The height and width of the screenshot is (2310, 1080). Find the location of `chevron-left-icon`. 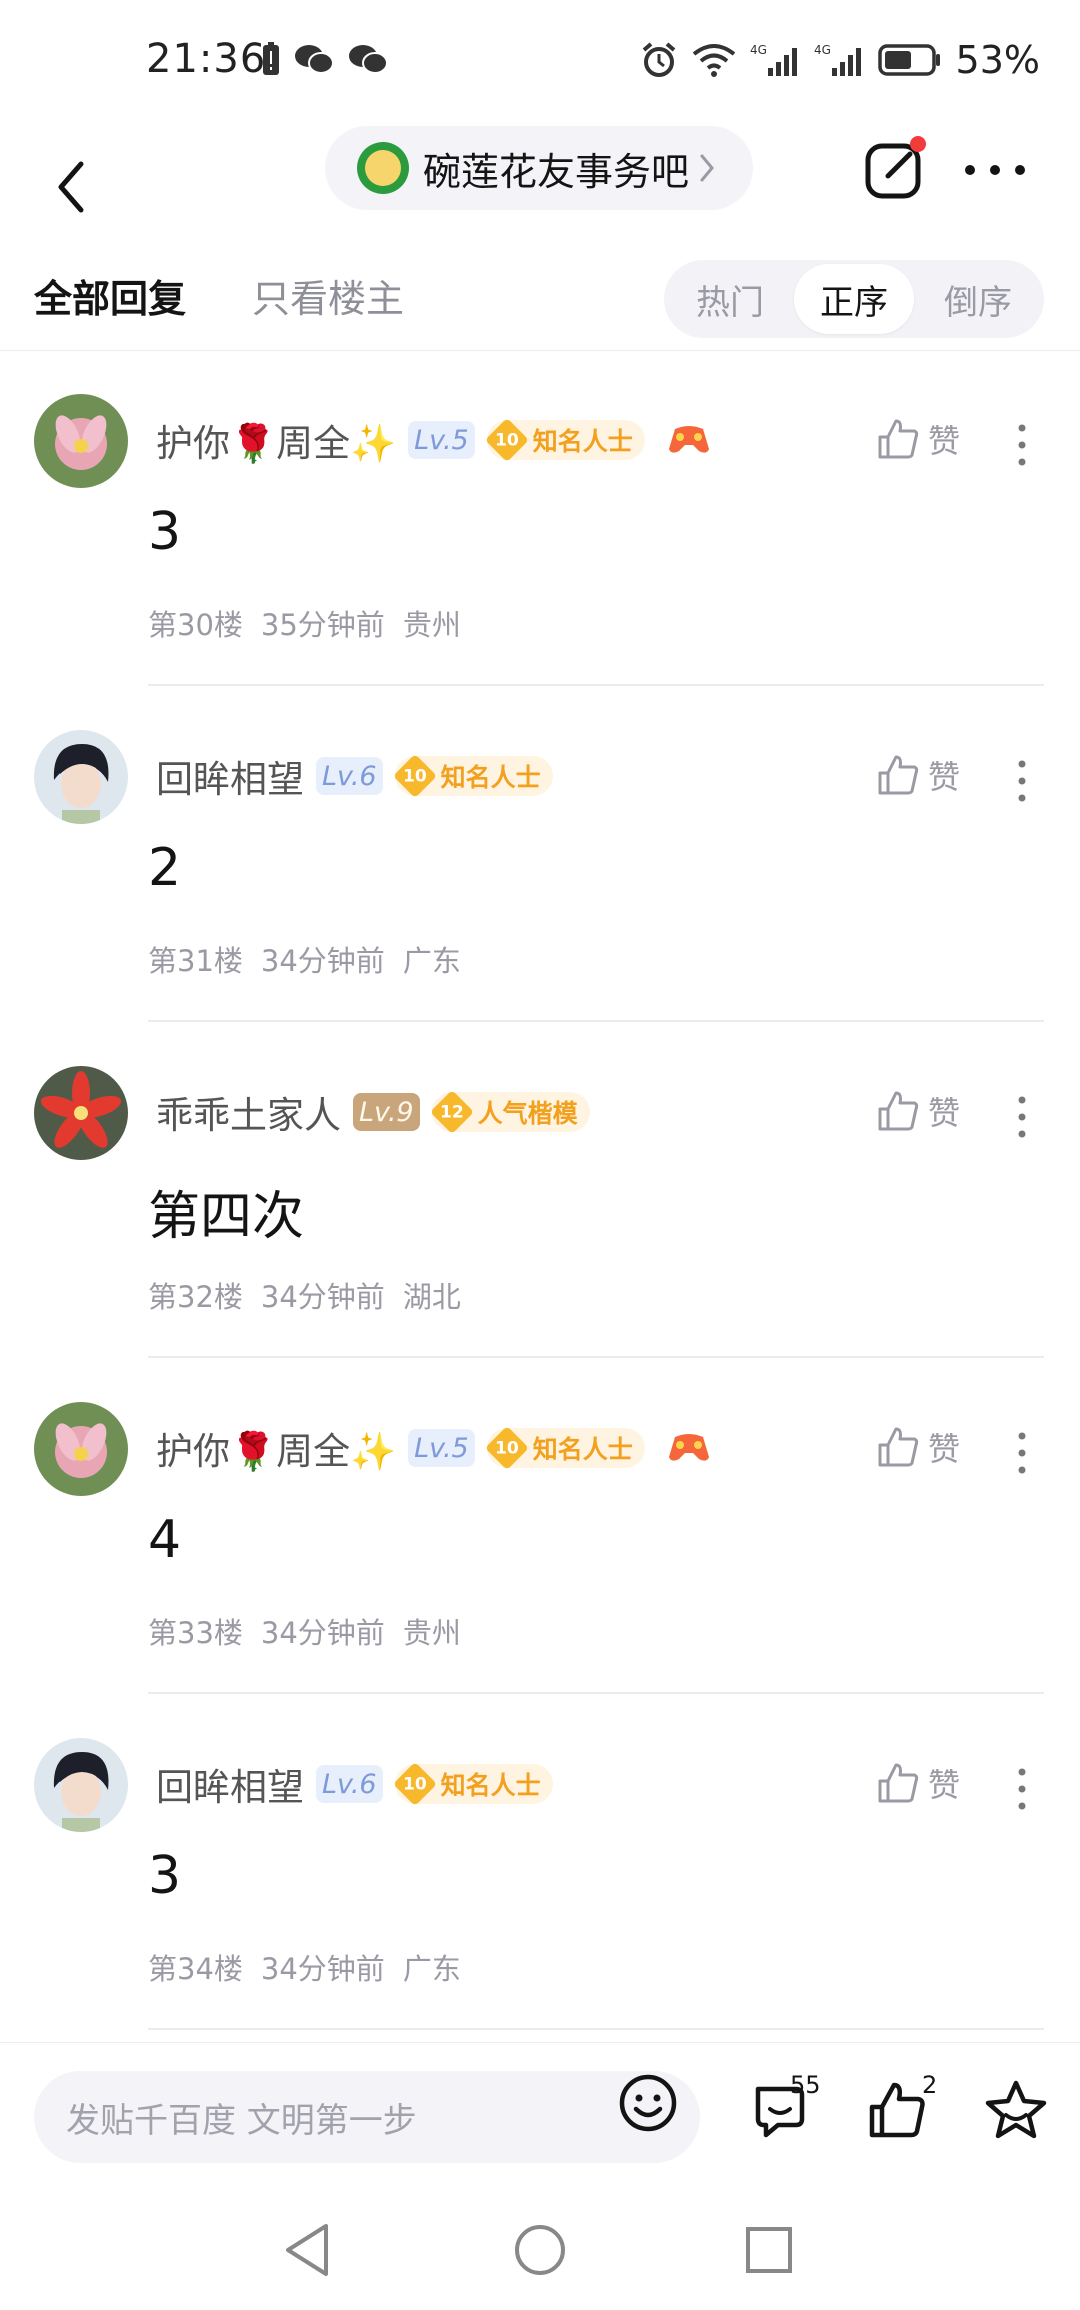

chevron-left-icon is located at coordinates (71, 187).